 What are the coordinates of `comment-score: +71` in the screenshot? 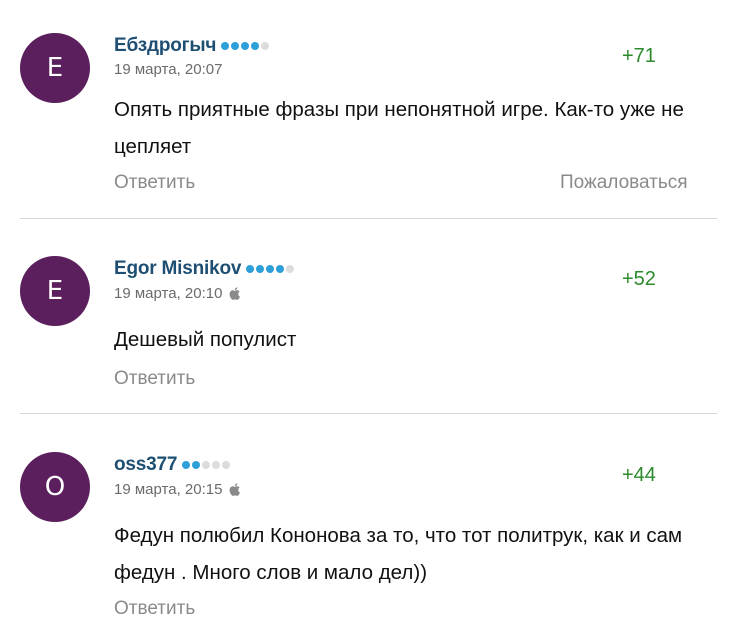 It's located at (639, 56).